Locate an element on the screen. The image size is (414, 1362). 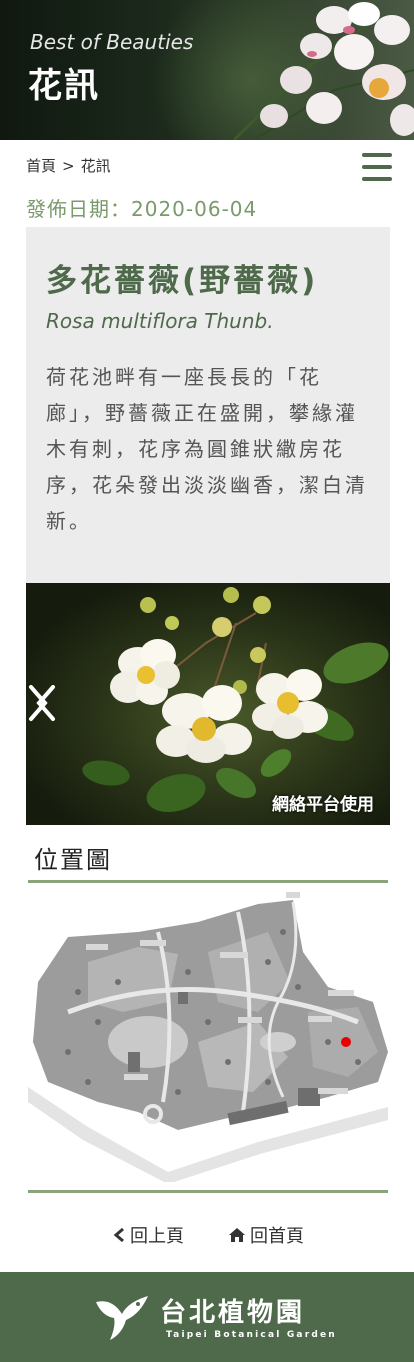
home-icon is located at coordinates (237, 1235).